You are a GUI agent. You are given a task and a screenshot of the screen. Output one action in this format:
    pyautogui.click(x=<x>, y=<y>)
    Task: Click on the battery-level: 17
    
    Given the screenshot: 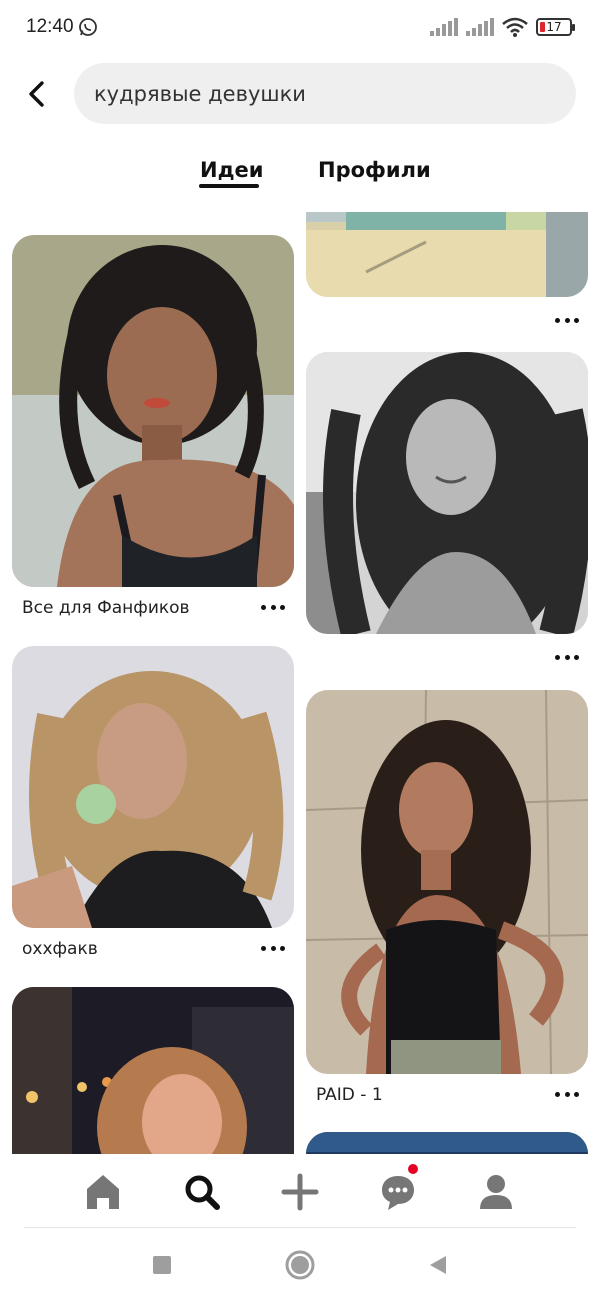 What is the action you would take?
    pyautogui.click(x=554, y=27)
    